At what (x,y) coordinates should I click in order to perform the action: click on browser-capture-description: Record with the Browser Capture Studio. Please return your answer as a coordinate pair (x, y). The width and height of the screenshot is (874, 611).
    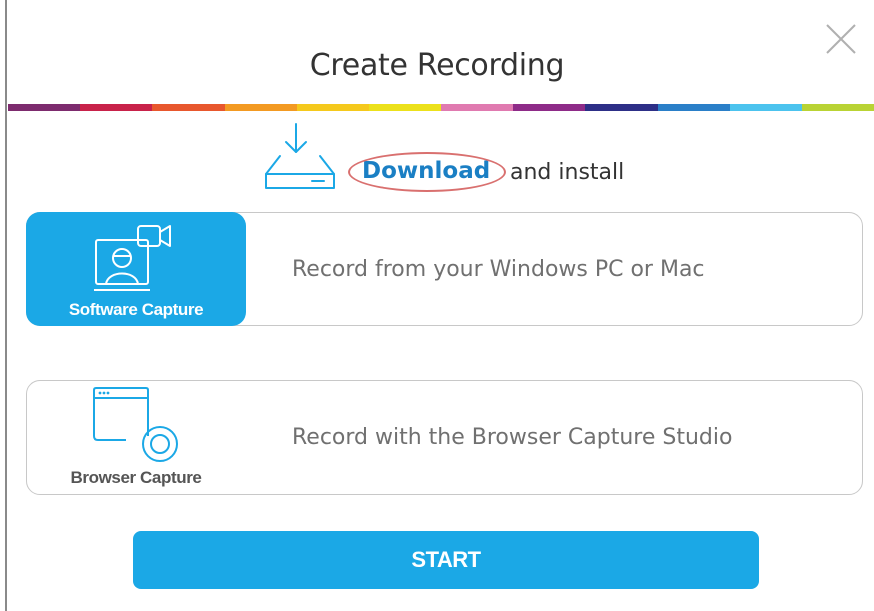
    Looking at the image, I should click on (512, 437).